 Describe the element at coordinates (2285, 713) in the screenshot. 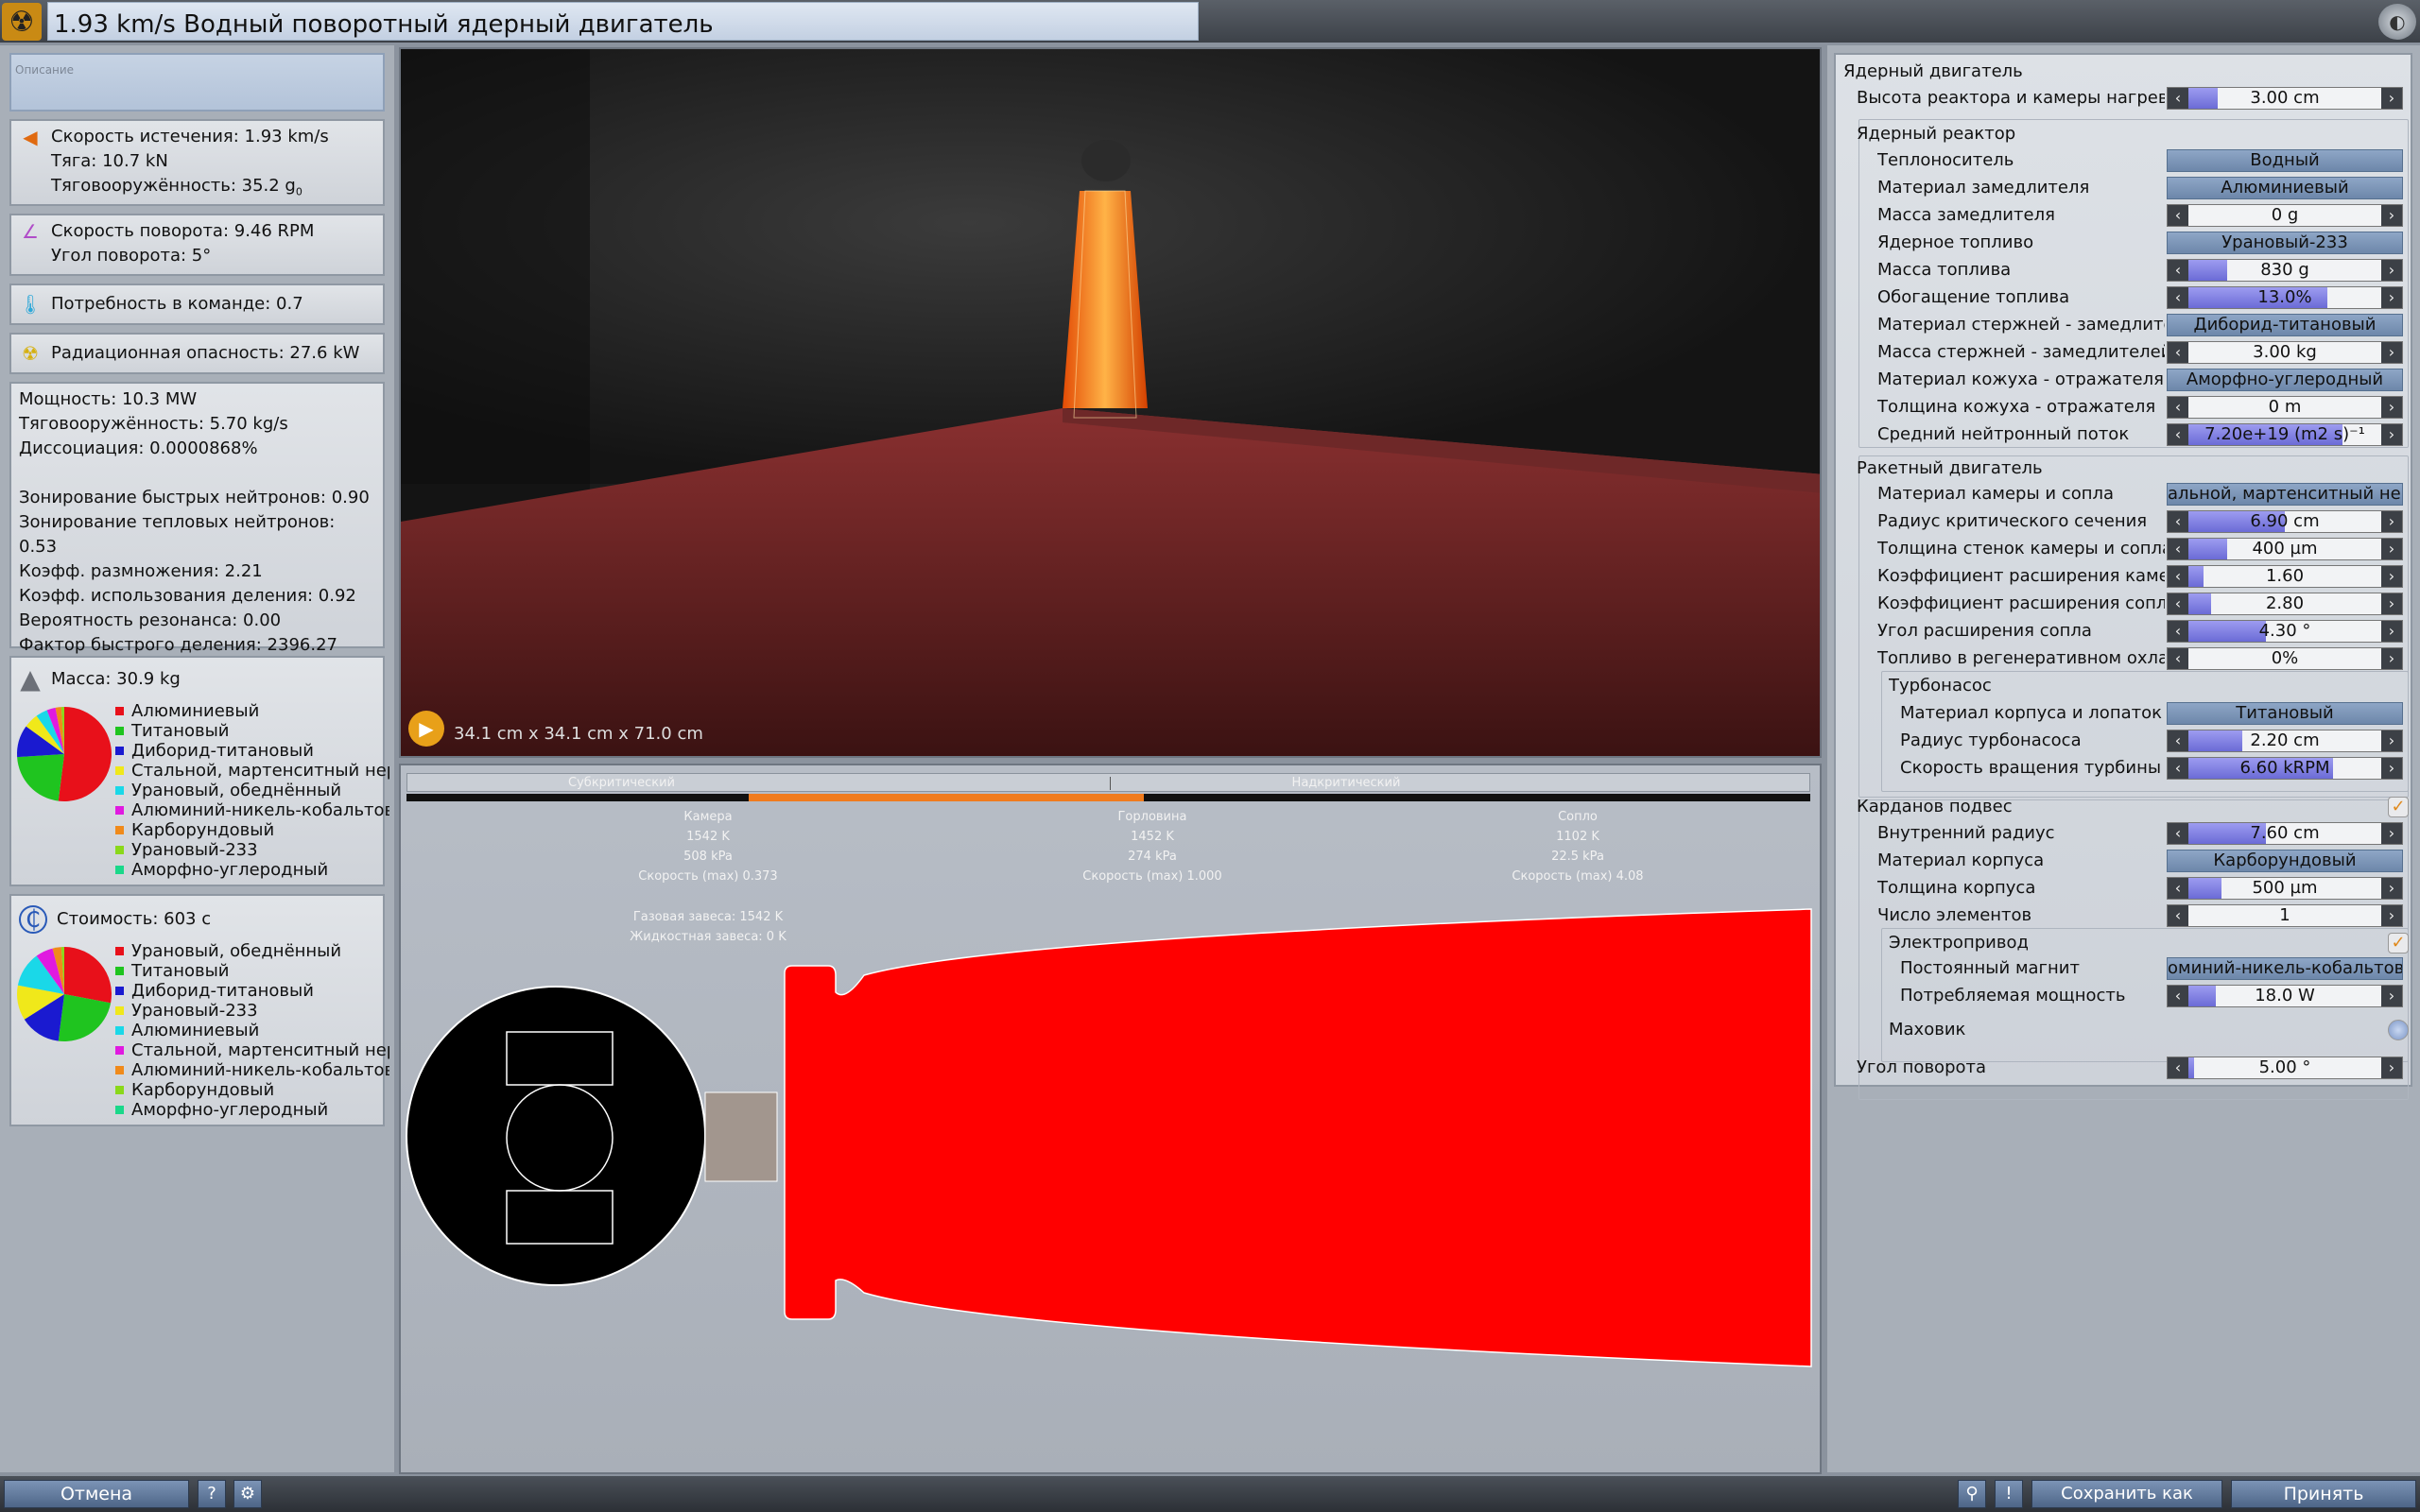

I see `turbopump-material-dropdown: Титановый` at that location.